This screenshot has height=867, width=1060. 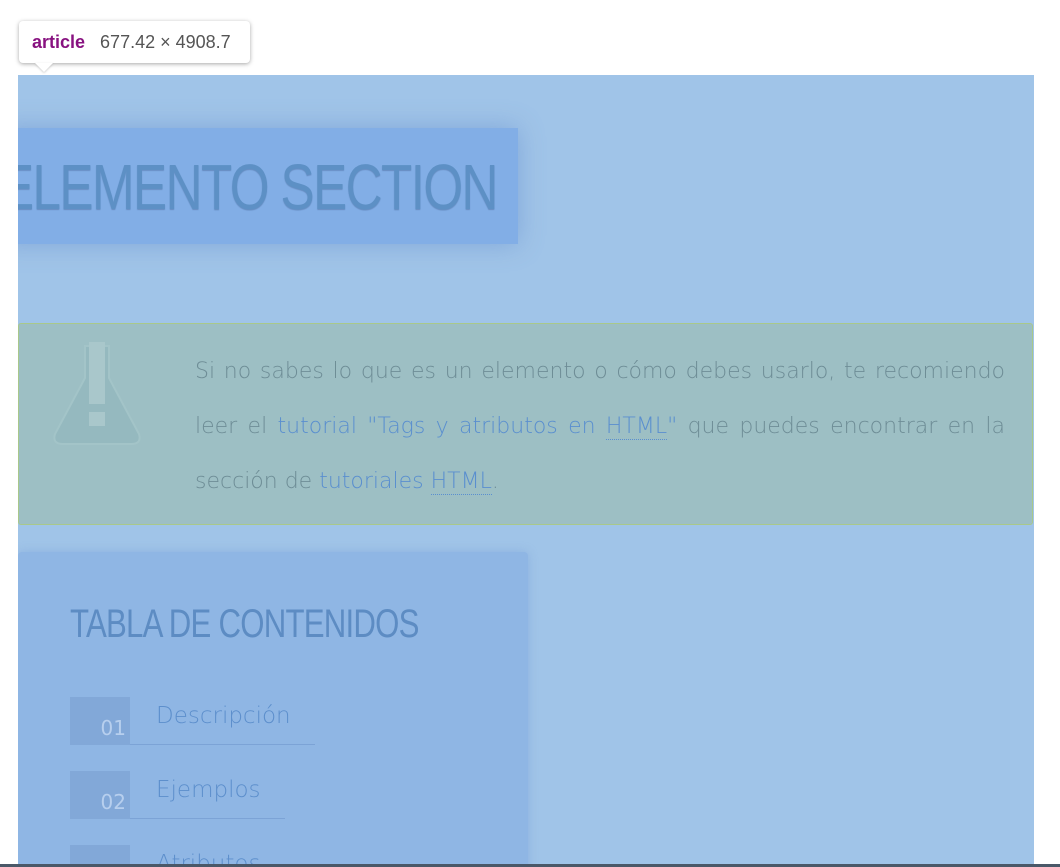 What do you see at coordinates (222, 721) in the screenshot?
I see `toc-item-label: Descripción` at bounding box center [222, 721].